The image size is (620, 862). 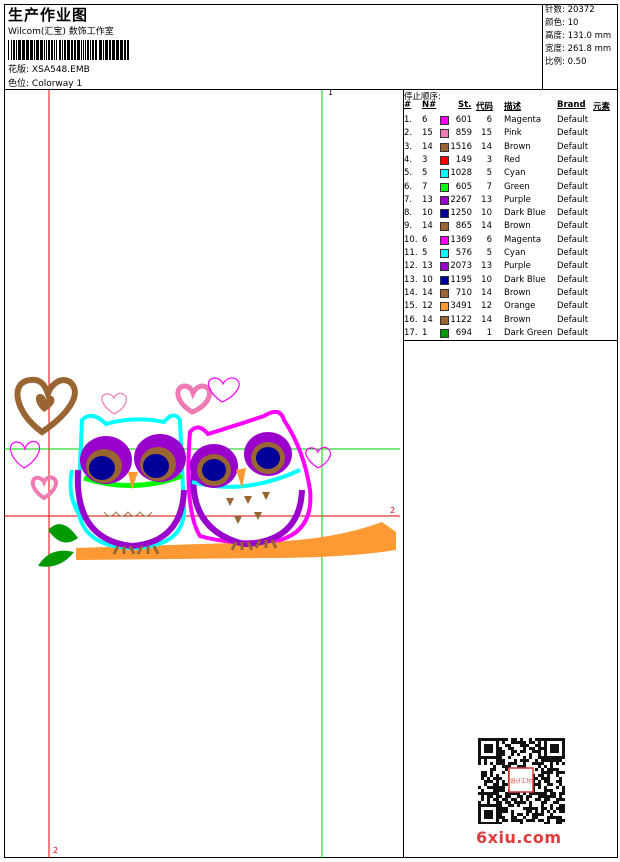 I want to click on row-desc: Orange, so click(x=520, y=306).